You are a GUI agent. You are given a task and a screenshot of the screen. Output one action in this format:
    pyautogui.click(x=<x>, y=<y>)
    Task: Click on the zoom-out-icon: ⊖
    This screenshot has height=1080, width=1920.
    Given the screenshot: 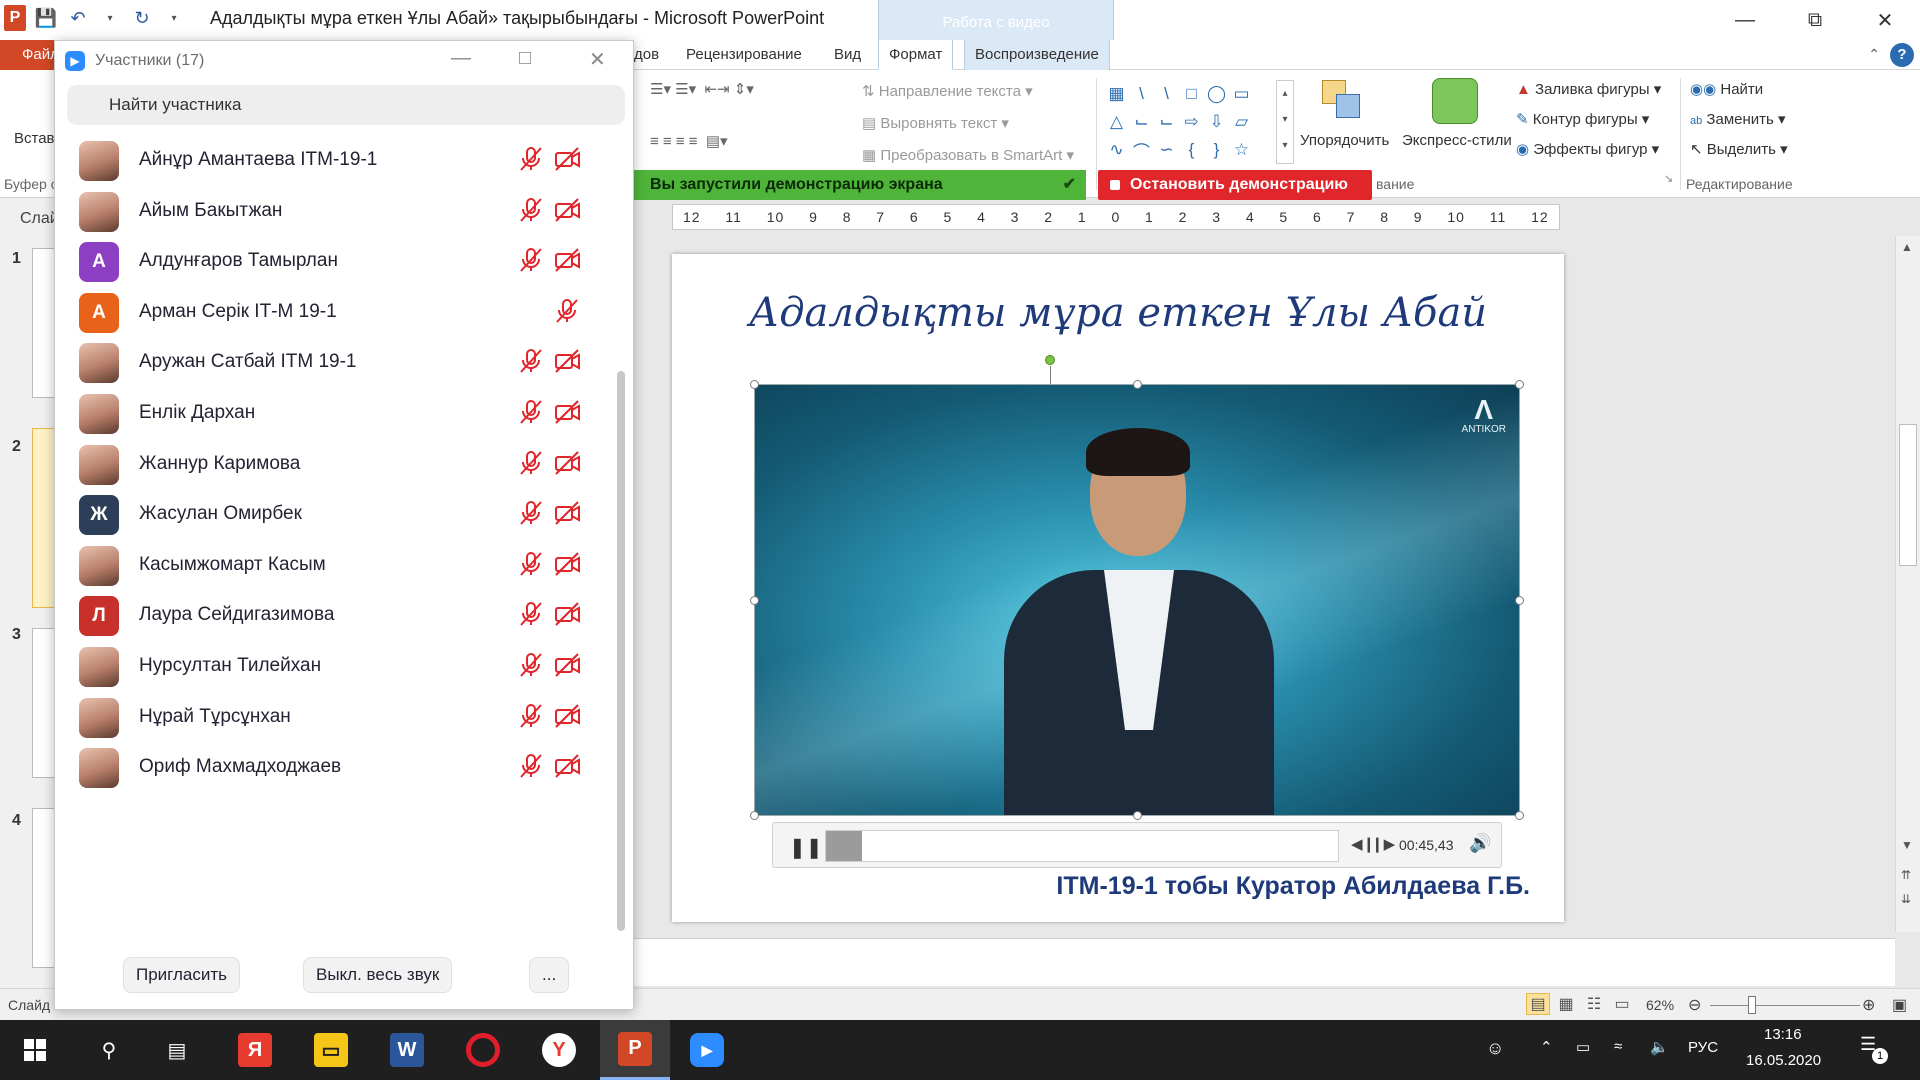 What is the action you would take?
    pyautogui.click(x=1694, y=1005)
    